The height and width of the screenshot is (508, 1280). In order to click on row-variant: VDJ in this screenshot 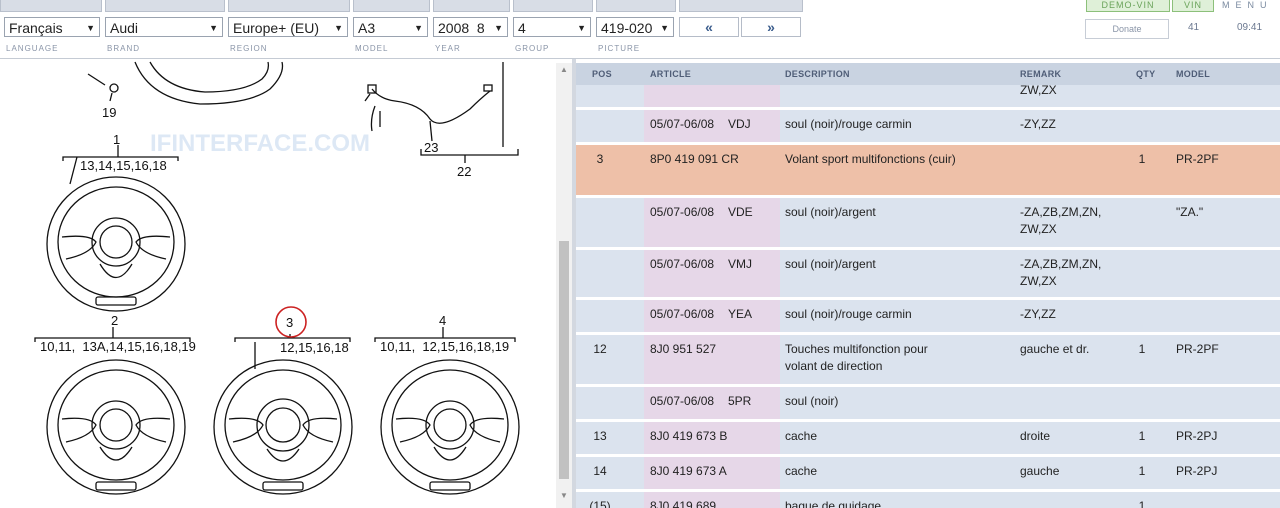, I will do `click(739, 124)`.